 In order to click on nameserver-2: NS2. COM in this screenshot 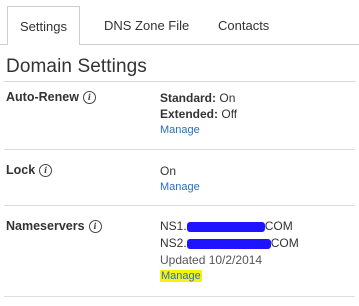, I will do `click(229, 243)`.